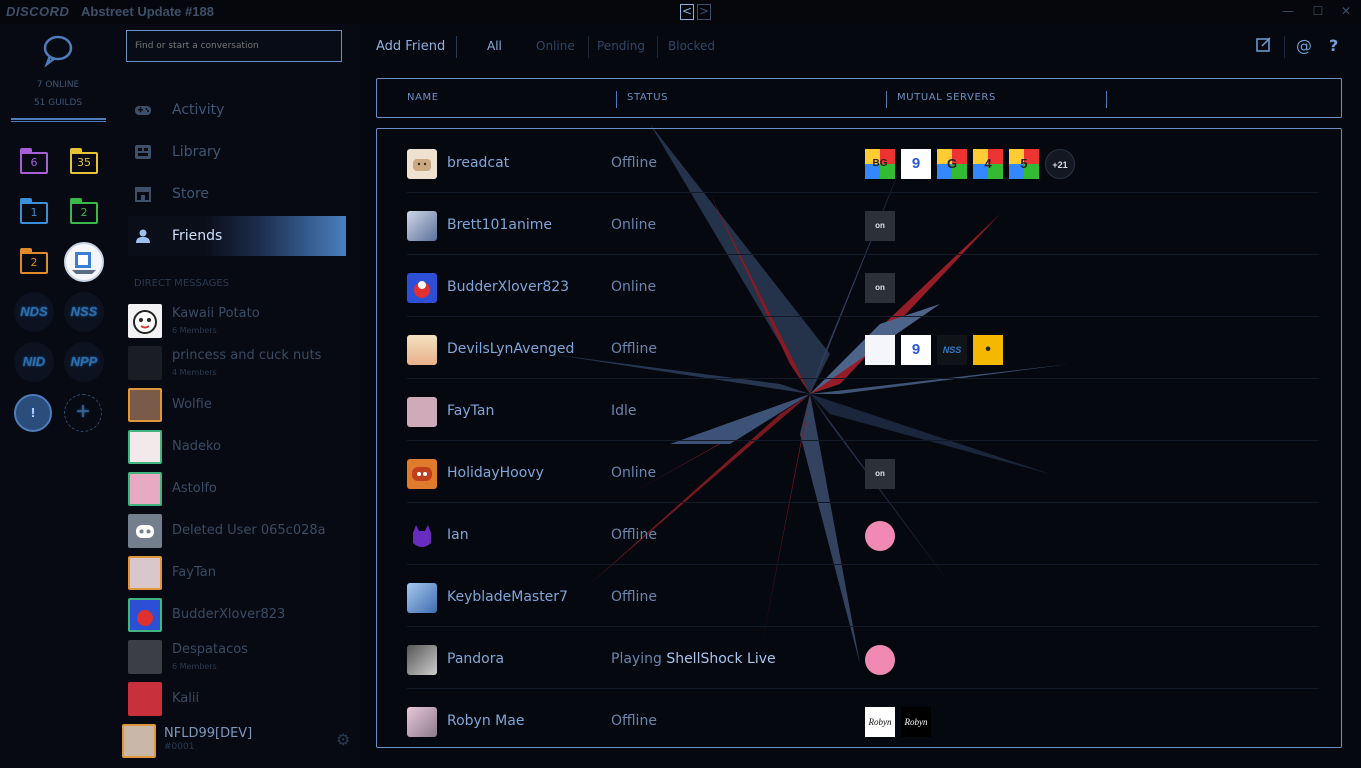 The image size is (1361, 768). I want to click on tab-blocked: Blocked, so click(691, 46).